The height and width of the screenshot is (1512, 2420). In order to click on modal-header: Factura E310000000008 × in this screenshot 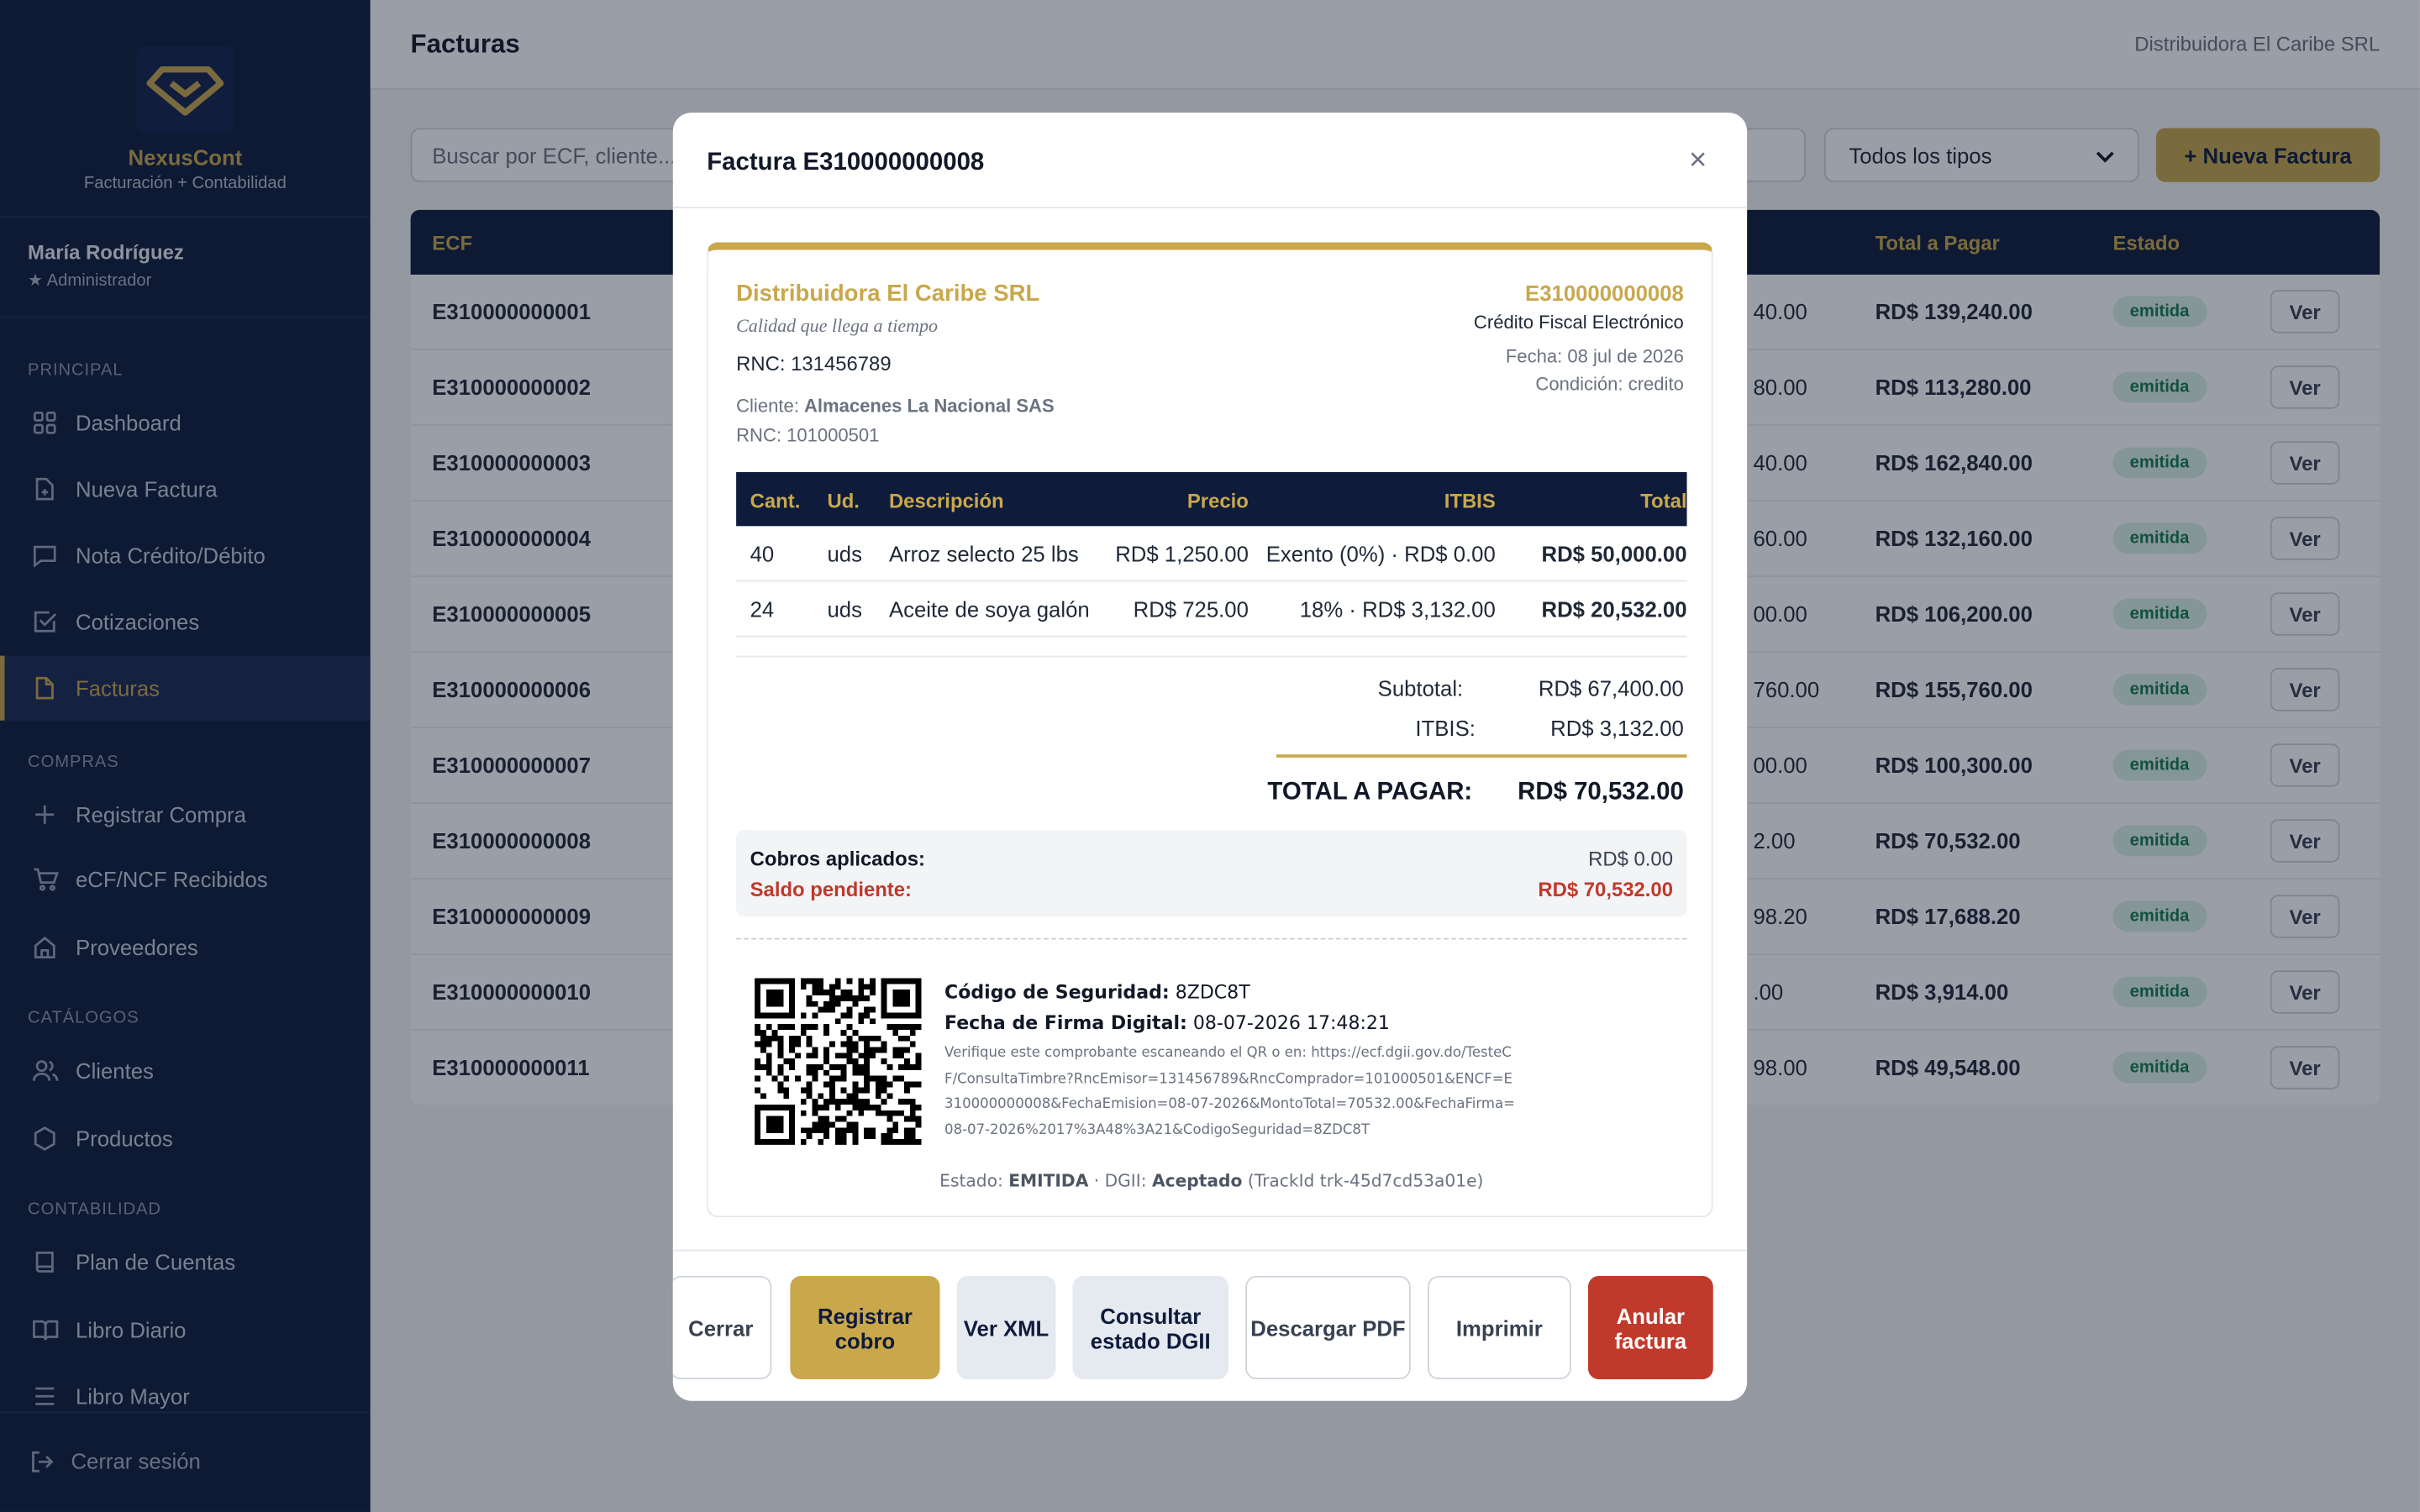, I will do `click(1210, 160)`.